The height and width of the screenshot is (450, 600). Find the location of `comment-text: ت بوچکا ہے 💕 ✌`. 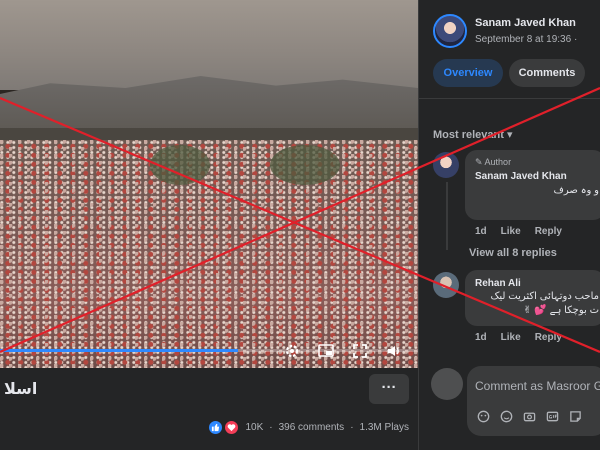

comment-text: ت بوچکا ہے 💕 ✌ is located at coordinates (561, 310).